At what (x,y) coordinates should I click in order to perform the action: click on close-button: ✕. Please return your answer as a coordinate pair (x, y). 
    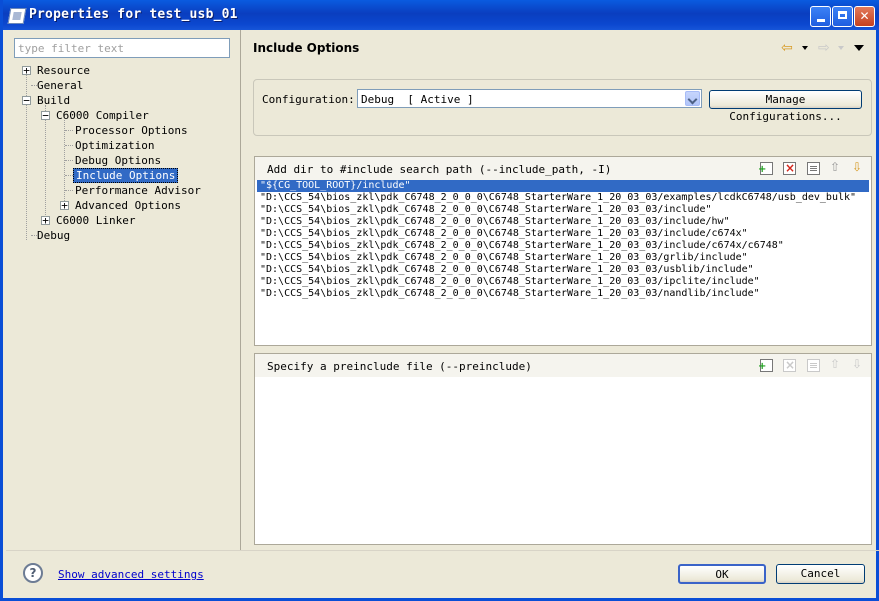
    Looking at the image, I should click on (864, 16).